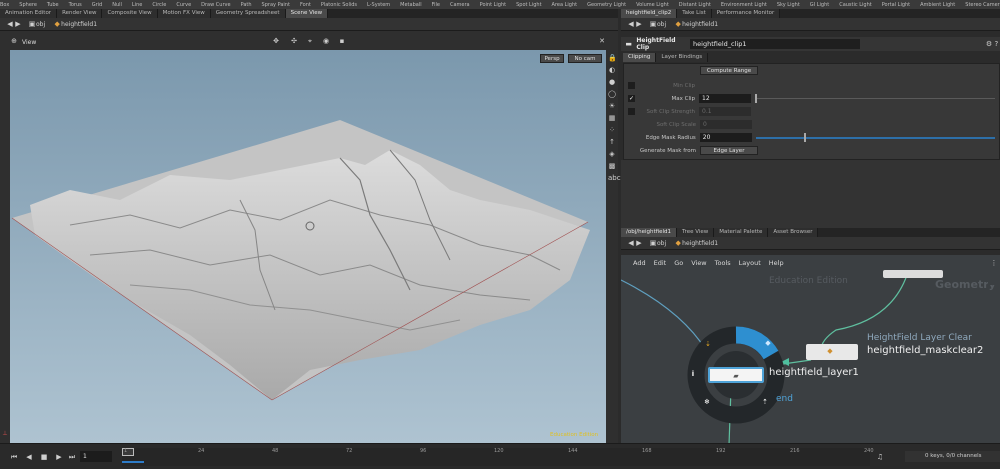 The height and width of the screenshot is (469, 1000). I want to click on persp-button: Persp, so click(552, 58).